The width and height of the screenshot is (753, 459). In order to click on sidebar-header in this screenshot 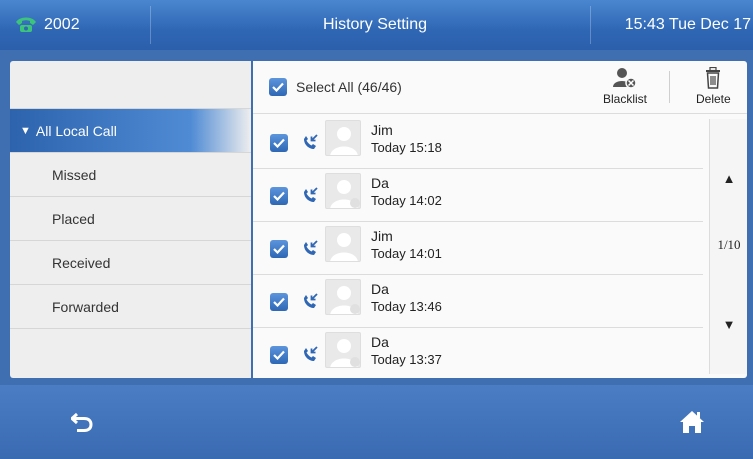, I will do `click(130, 85)`.